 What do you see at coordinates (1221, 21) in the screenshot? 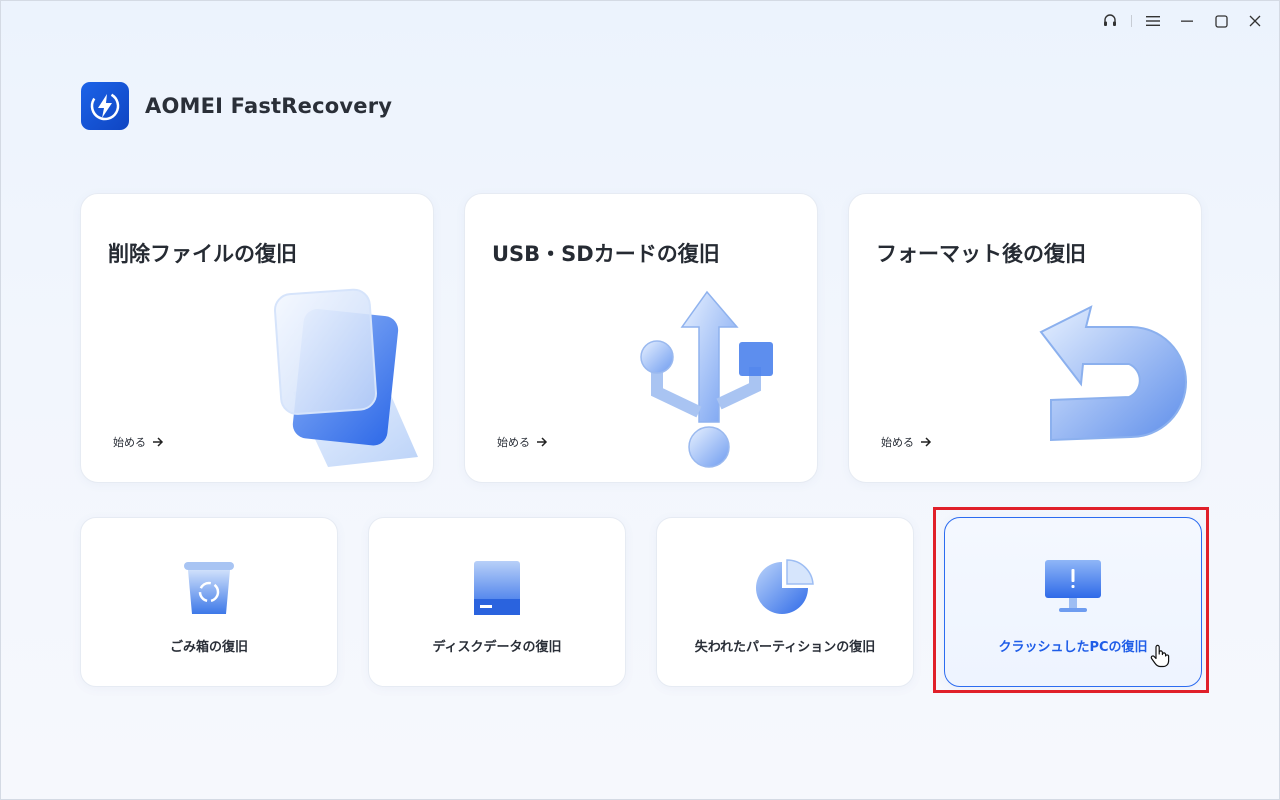
I see `maximize-icon` at bounding box center [1221, 21].